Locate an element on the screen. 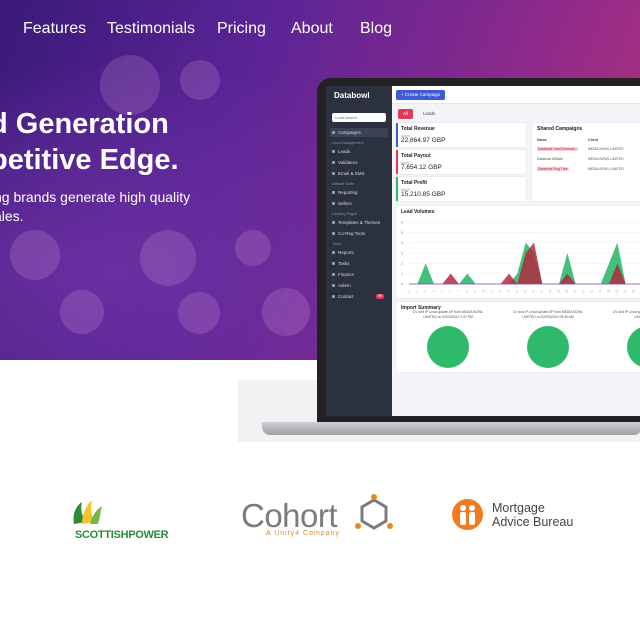 This screenshot has width=640, height=640. stat-card-revenue: Total Revenue Month 22,864.97 GBP is located at coordinates (461, 135).